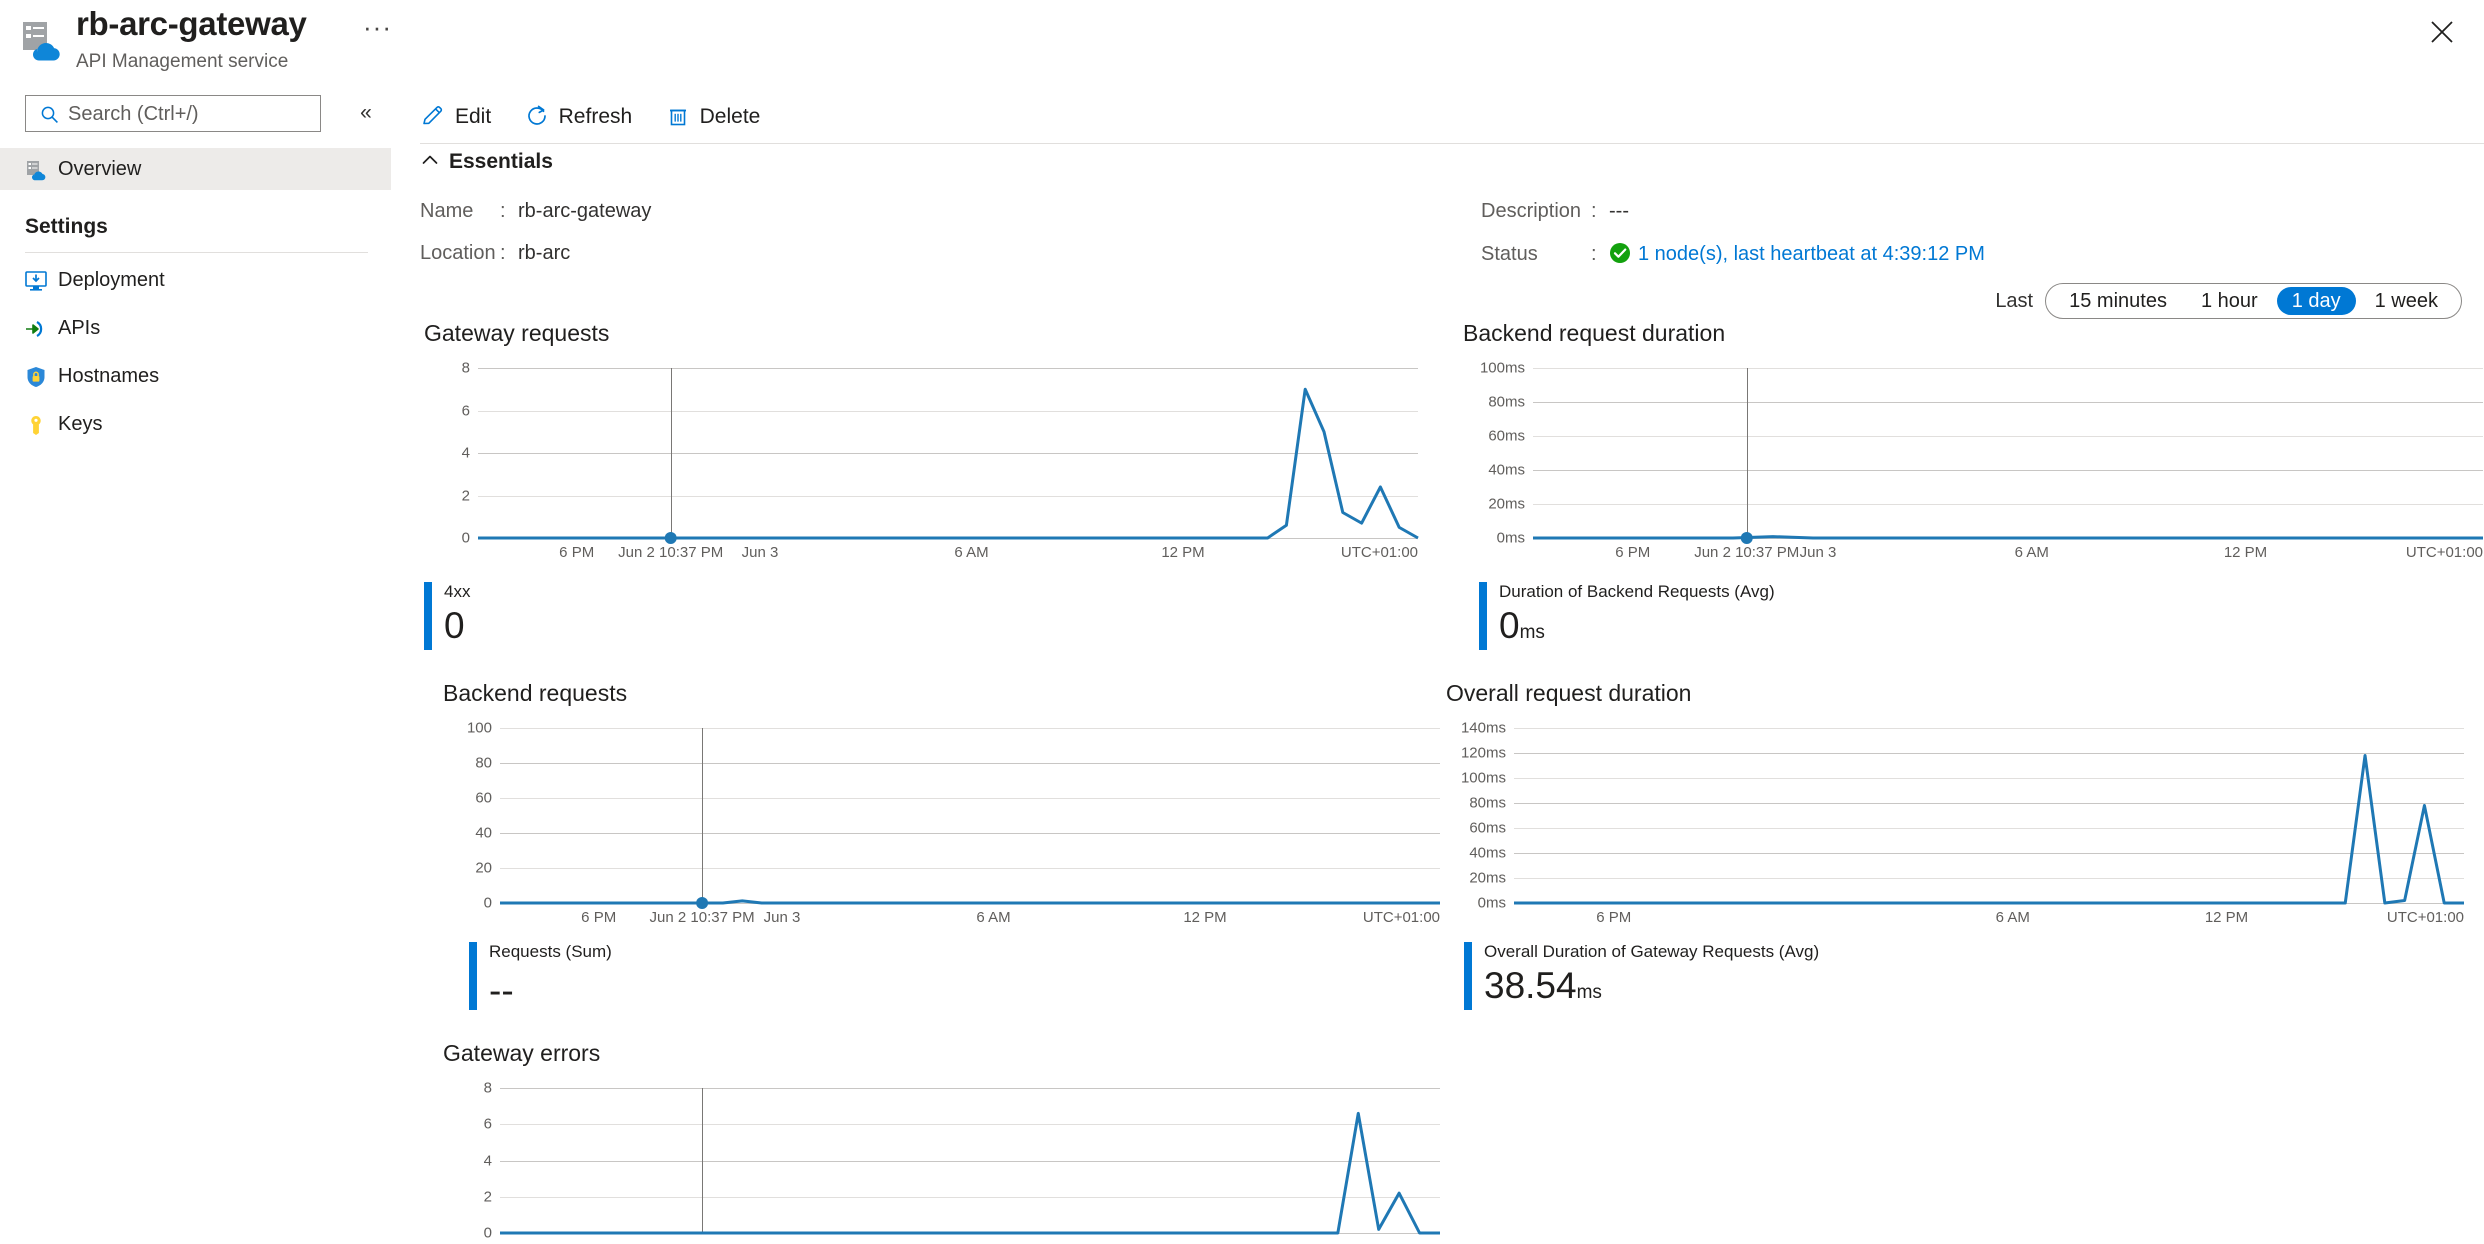 The height and width of the screenshot is (1244, 2484). What do you see at coordinates (483, 763) in the screenshot?
I see `chart-y-tick-label: 80` at bounding box center [483, 763].